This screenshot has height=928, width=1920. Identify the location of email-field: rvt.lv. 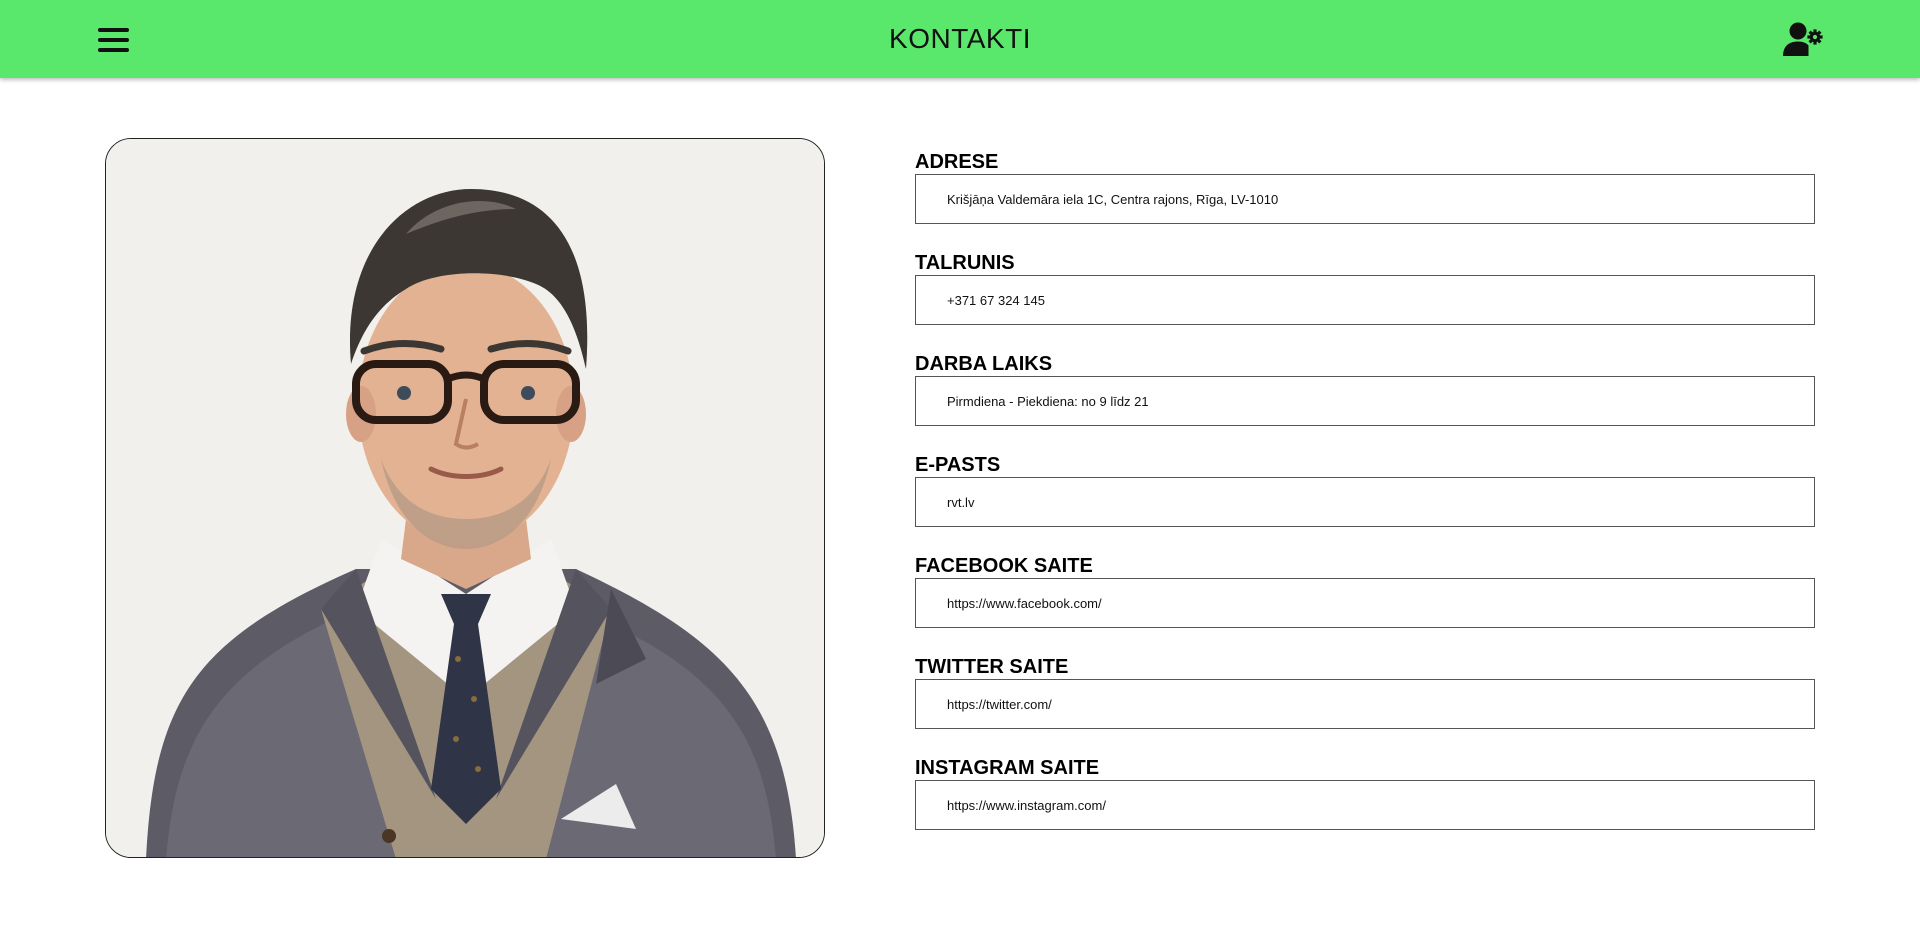
(1365, 502).